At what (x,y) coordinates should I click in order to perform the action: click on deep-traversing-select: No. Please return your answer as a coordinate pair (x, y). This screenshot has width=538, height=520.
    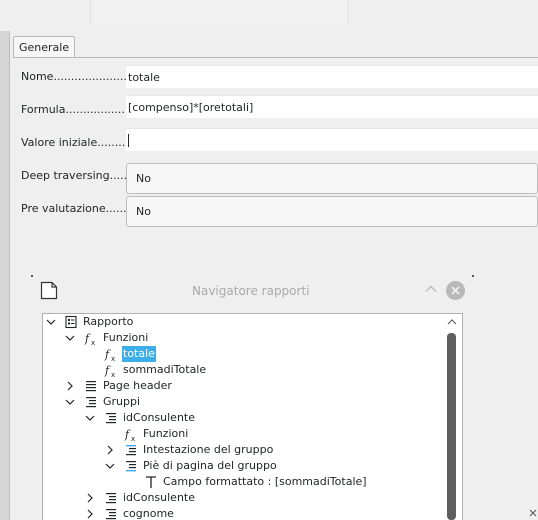
    Looking at the image, I should click on (332, 178).